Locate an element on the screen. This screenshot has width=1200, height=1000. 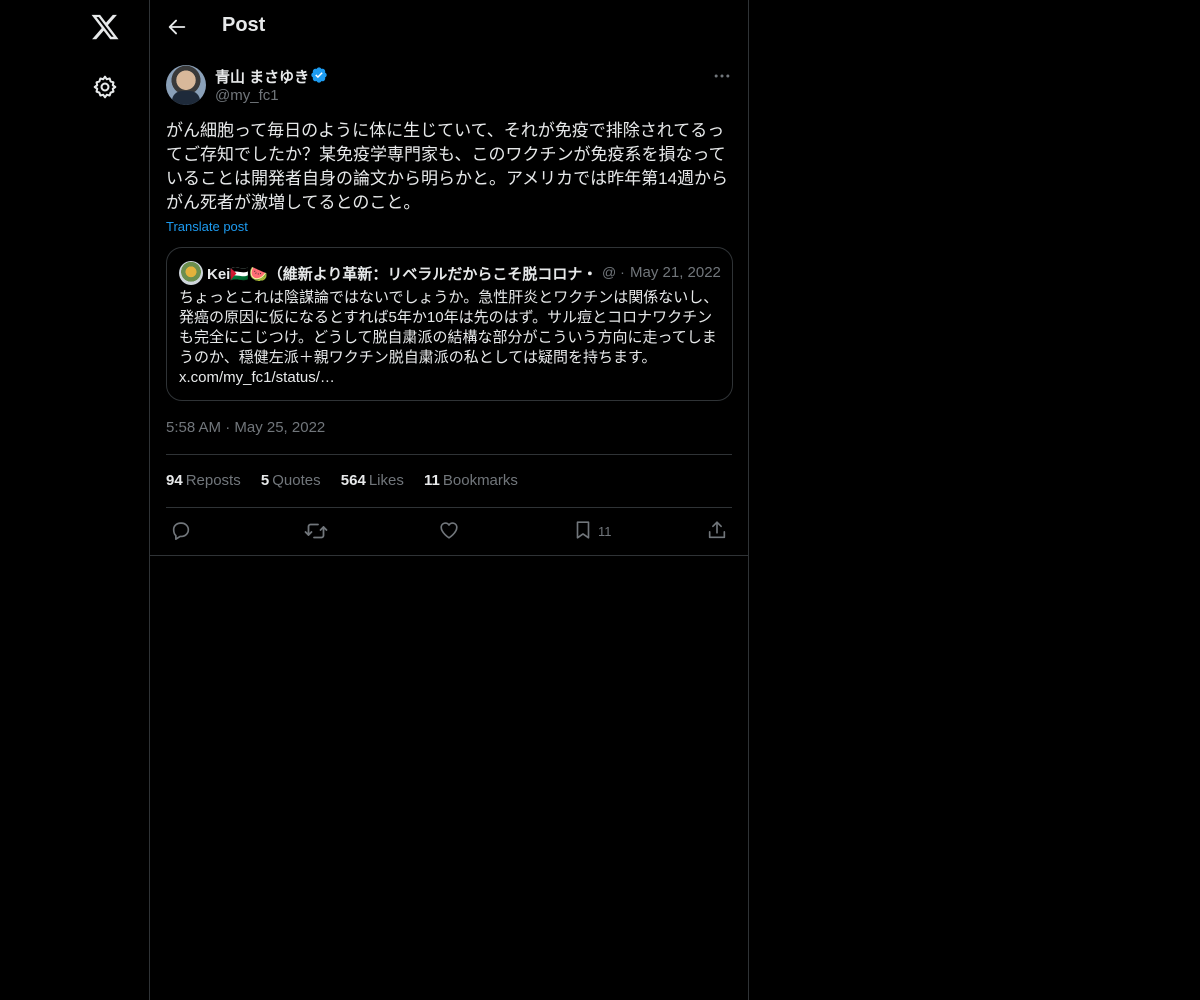
quote-date: May 21, 2022 is located at coordinates (675, 272).